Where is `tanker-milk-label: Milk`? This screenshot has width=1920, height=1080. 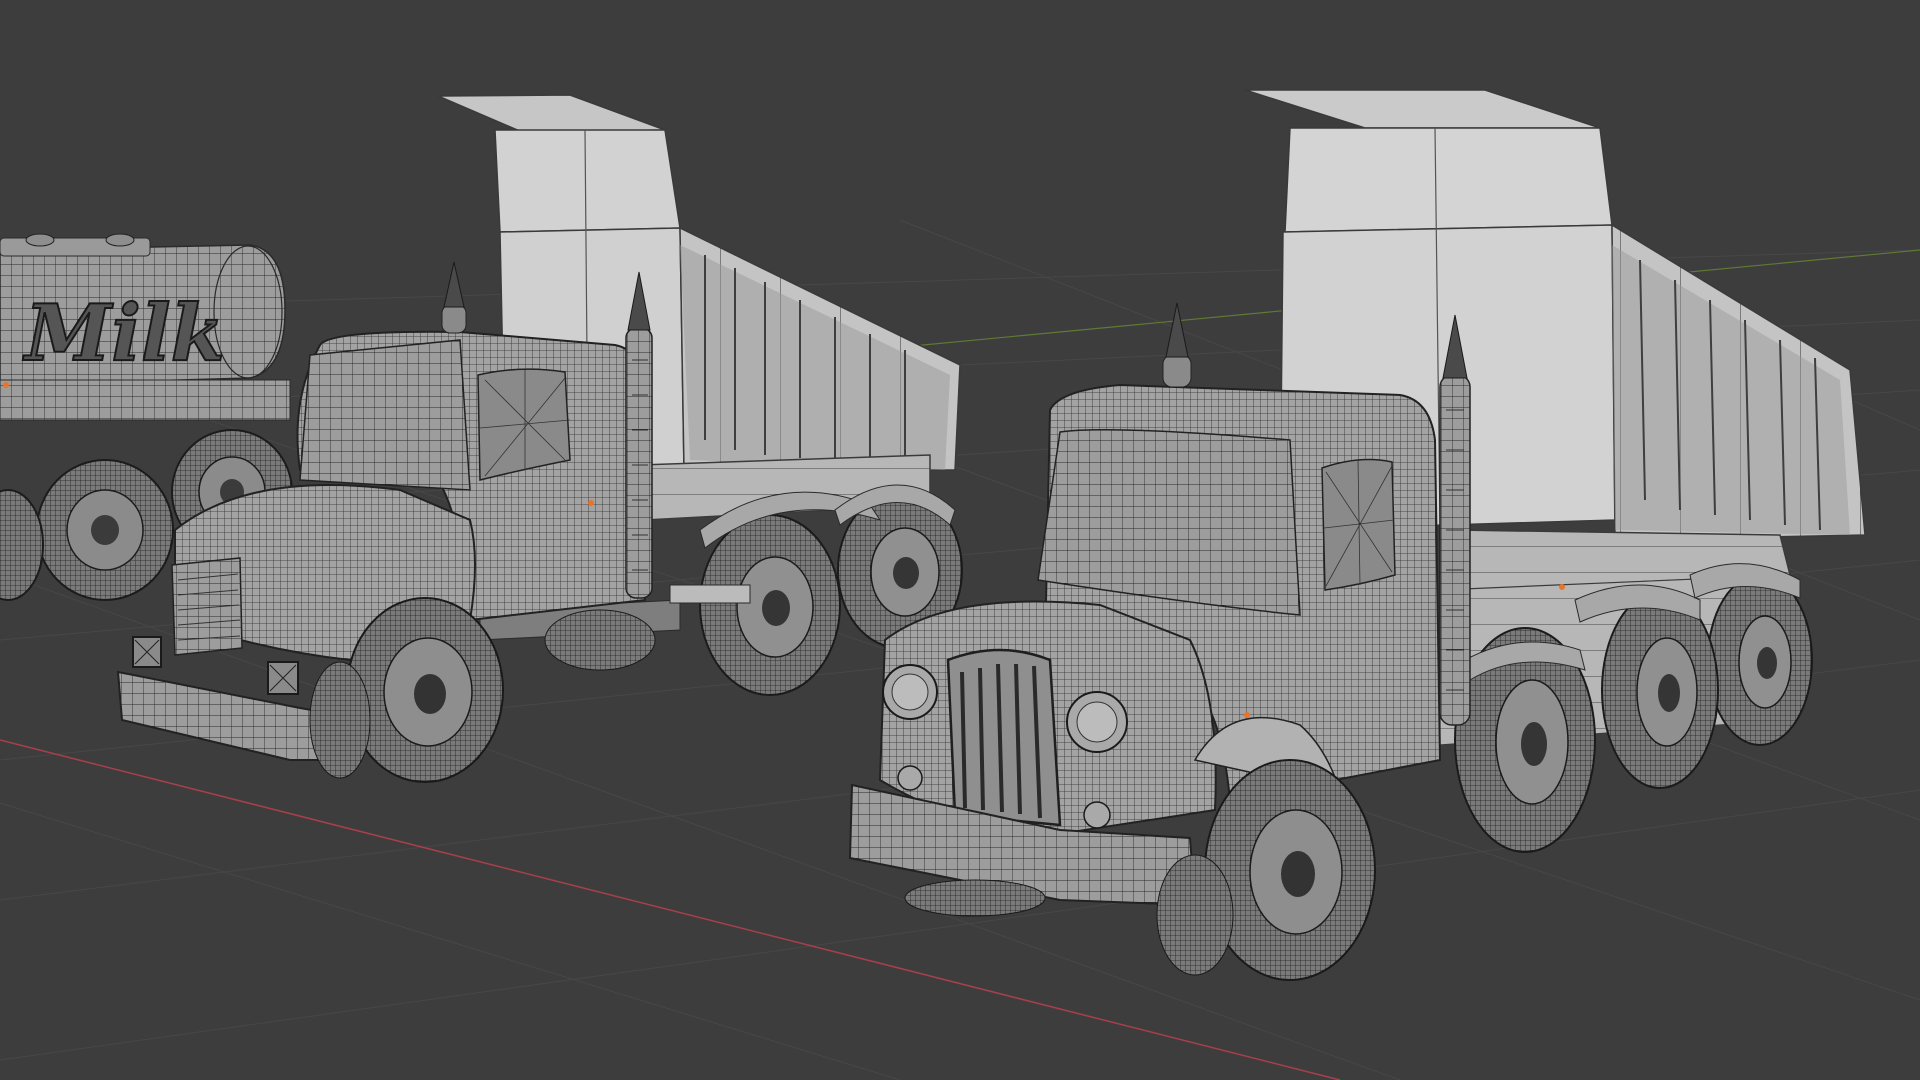
tanker-milk-label: Milk is located at coordinates (123, 333).